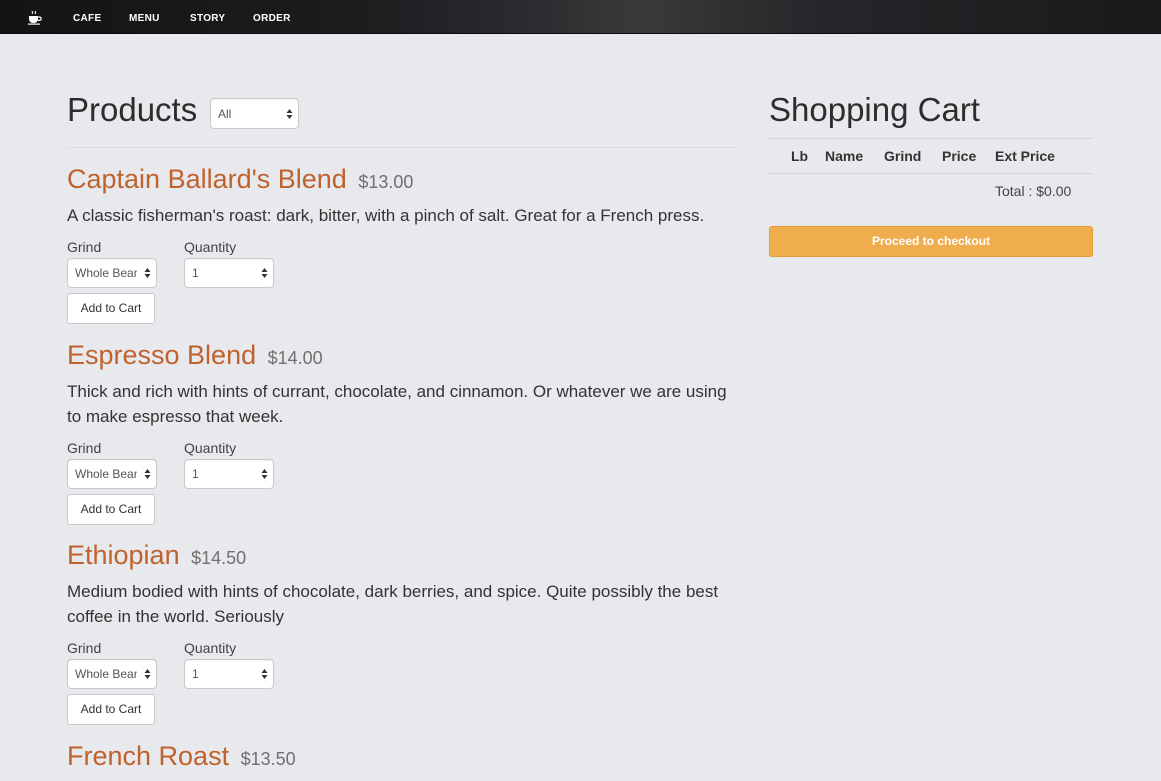 The width and height of the screenshot is (1161, 781). Describe the element at coordinates (903, 156) in the screenshot. I see `cart-col-grind: Grind` at that location.